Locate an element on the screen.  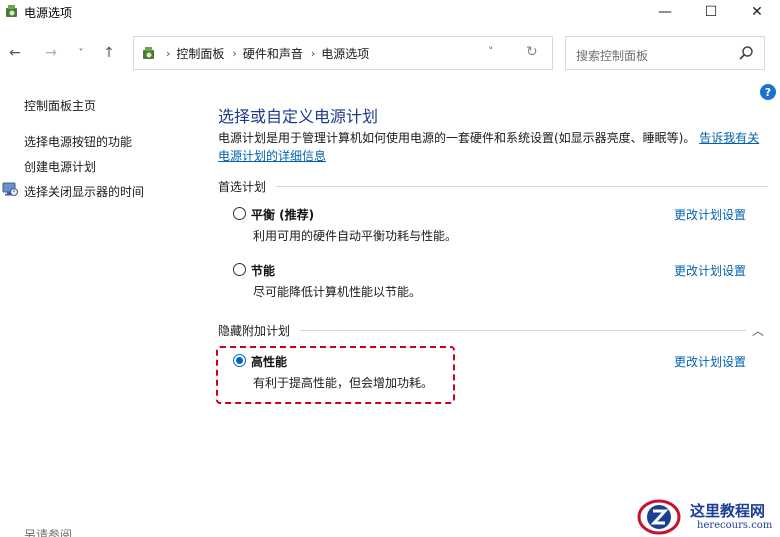
window-title: 电源选项 is located at coordinates (48, 13).